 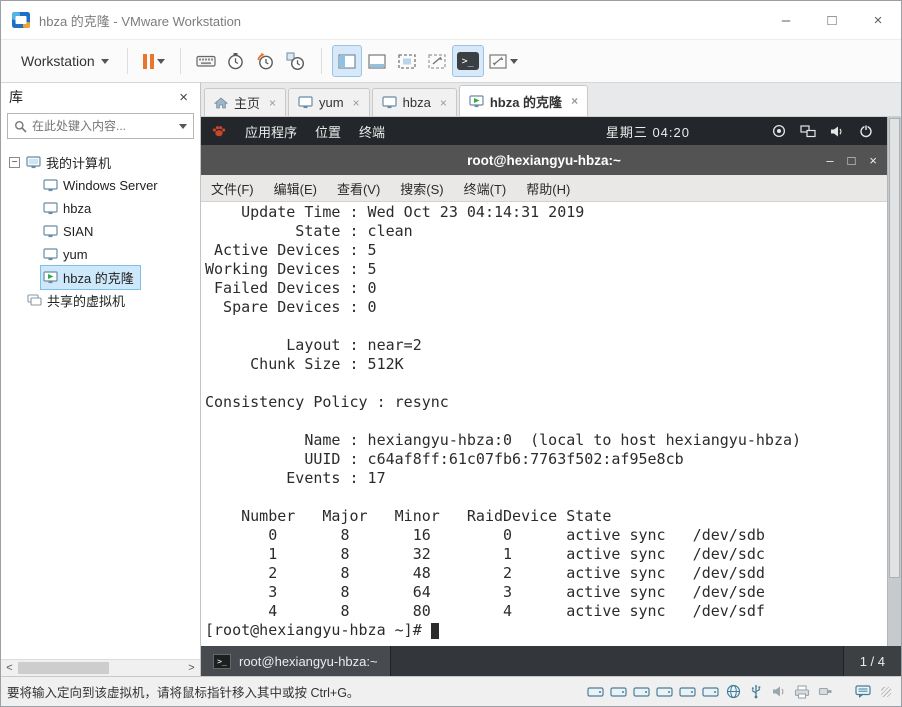 What do you see at coordinates (9, 668) in the screenshot?
I see `scroll-left-icon: <` at bounding box center [9, 668].